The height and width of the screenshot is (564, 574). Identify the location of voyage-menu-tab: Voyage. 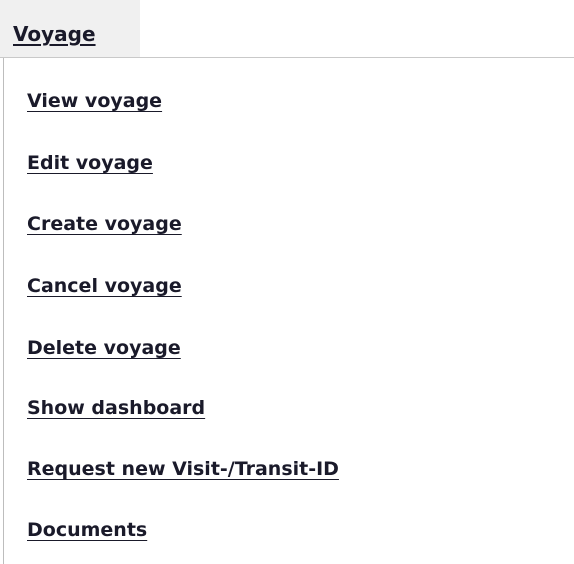
(70, 29).